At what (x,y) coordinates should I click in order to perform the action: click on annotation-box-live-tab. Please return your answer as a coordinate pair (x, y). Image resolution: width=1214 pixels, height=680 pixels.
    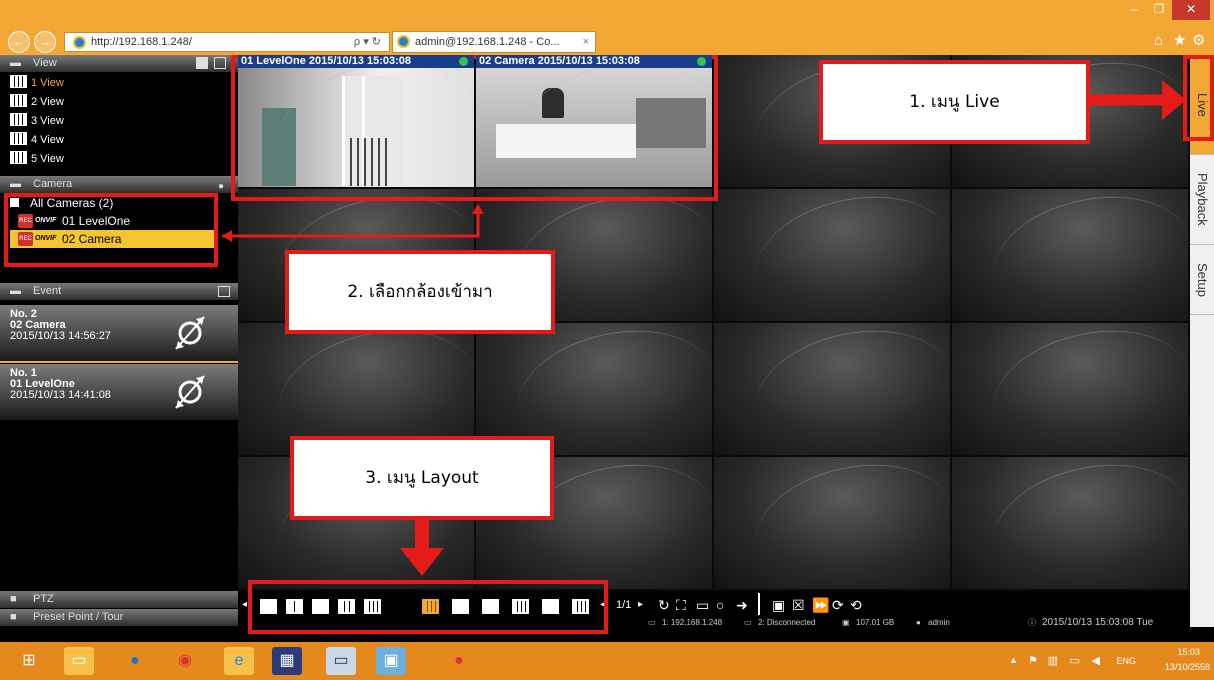
    Looking at the image, I should click on (1198, 98).